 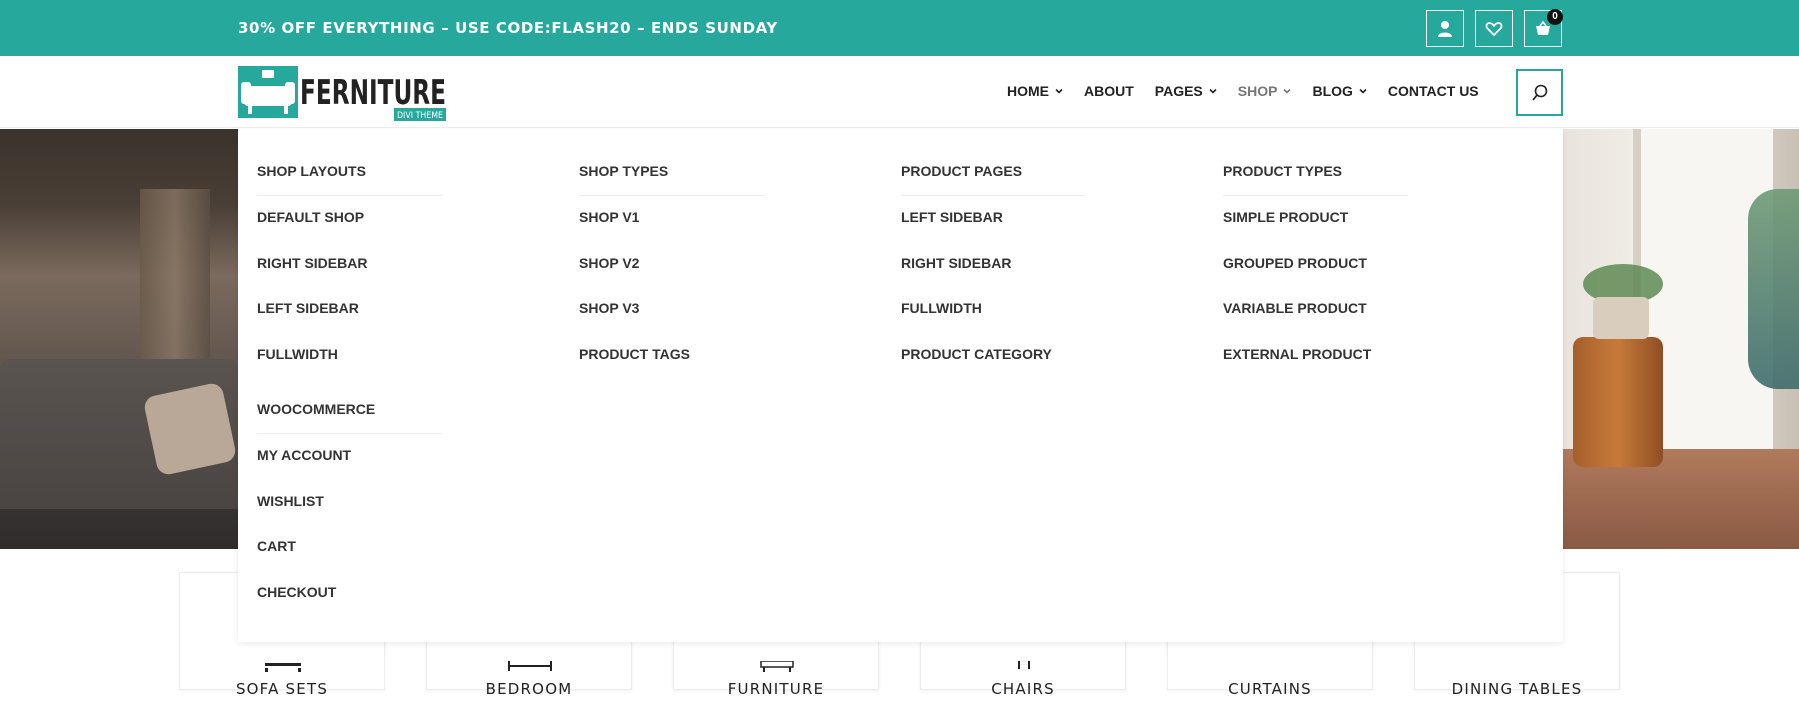 I want to click on category-label: DINING TABLES, so click(x=1517, y=689).